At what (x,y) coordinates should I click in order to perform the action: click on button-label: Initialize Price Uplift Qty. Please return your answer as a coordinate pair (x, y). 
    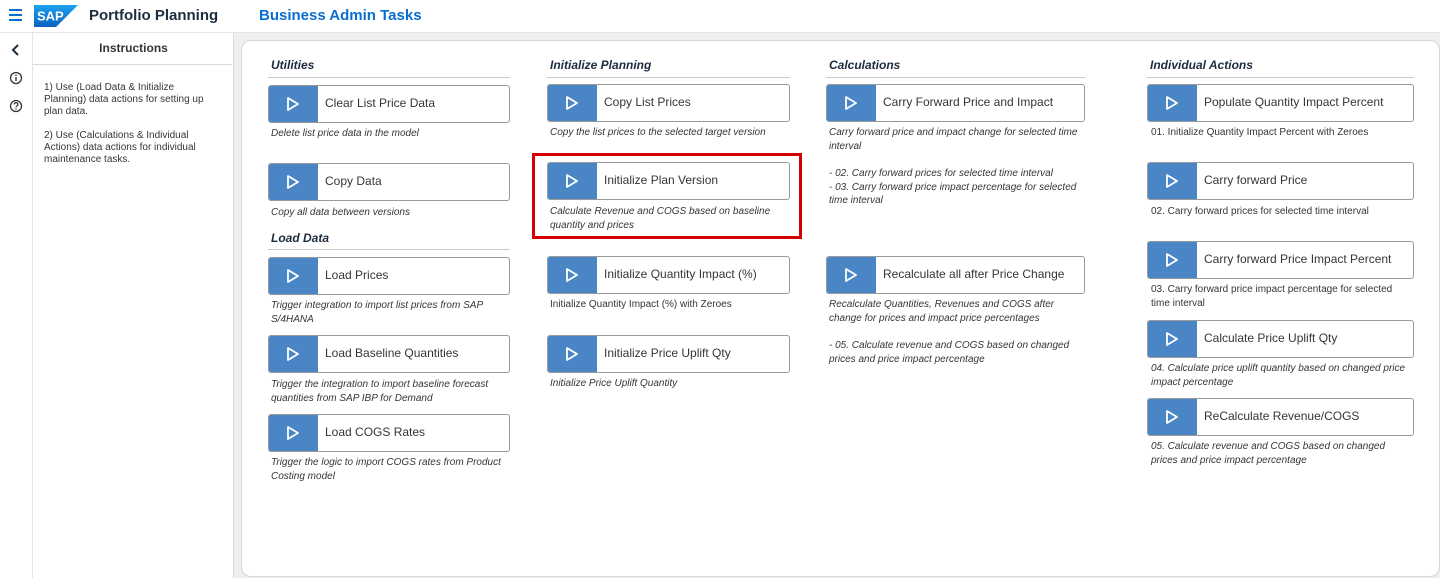
    Looking at the image, I should click on (667, 353).